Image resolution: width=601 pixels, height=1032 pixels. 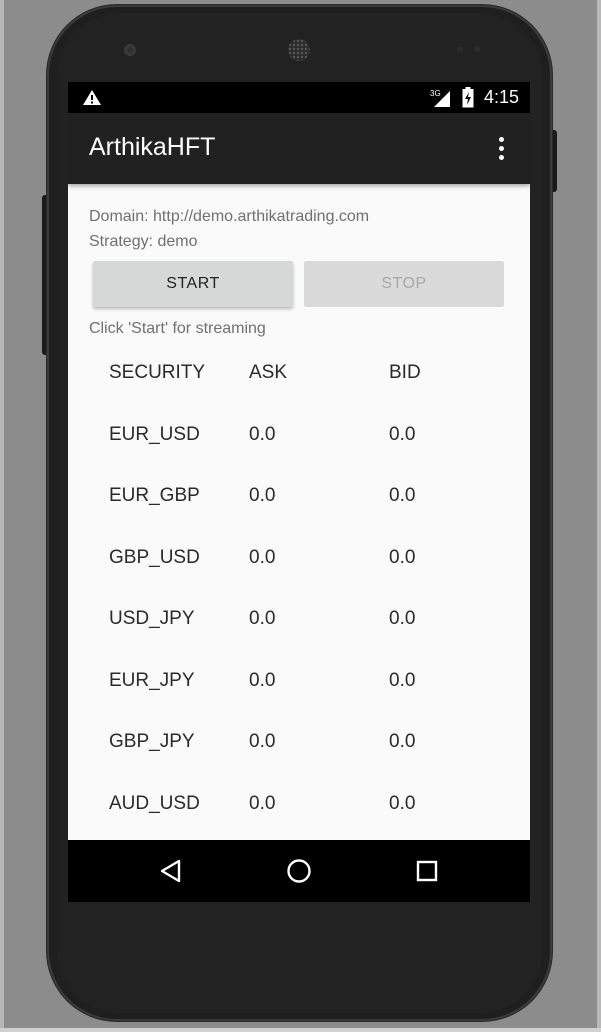 What do you see at coordinates (309, 568) in the screenshot?
I see `table-row: GBP_USD 0.0 0.0` at bounding box center [309, 568].